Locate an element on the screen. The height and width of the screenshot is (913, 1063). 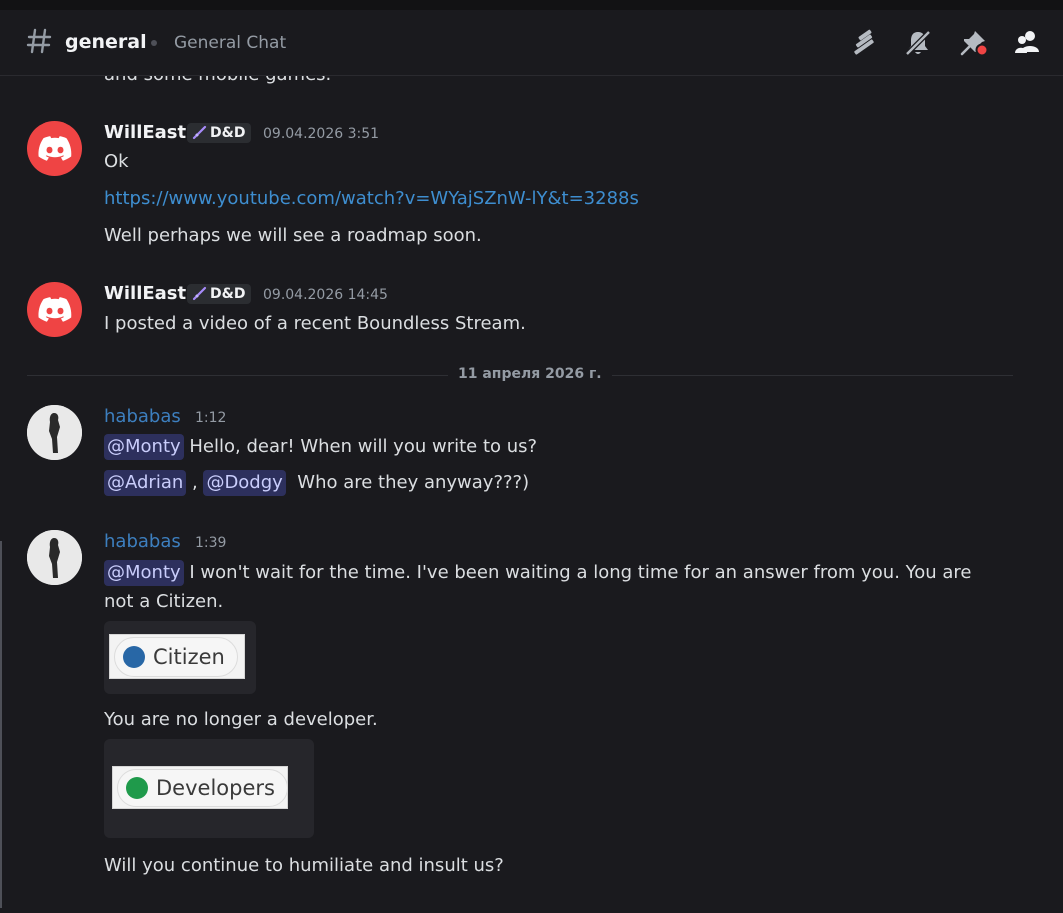
header-separator is located at coordinates (154, 43).